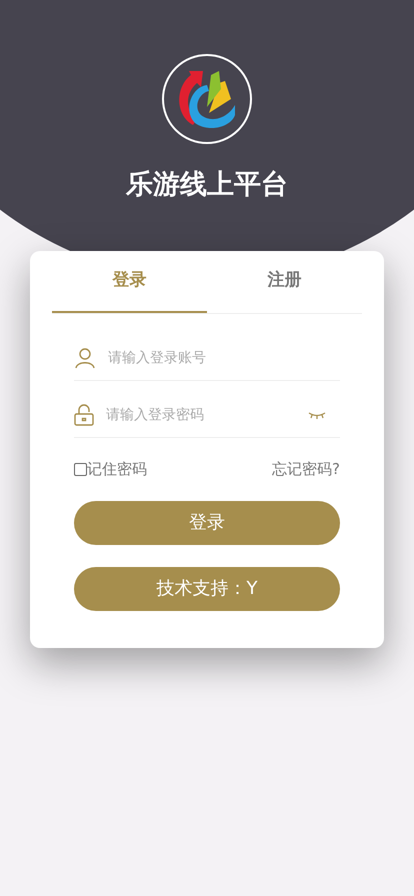 The height and width of the screenshot is (896, 414). What do you see at coordinates (80, 469) in the screenshot?
I see `checkbox` at bounding box center [80, 469].